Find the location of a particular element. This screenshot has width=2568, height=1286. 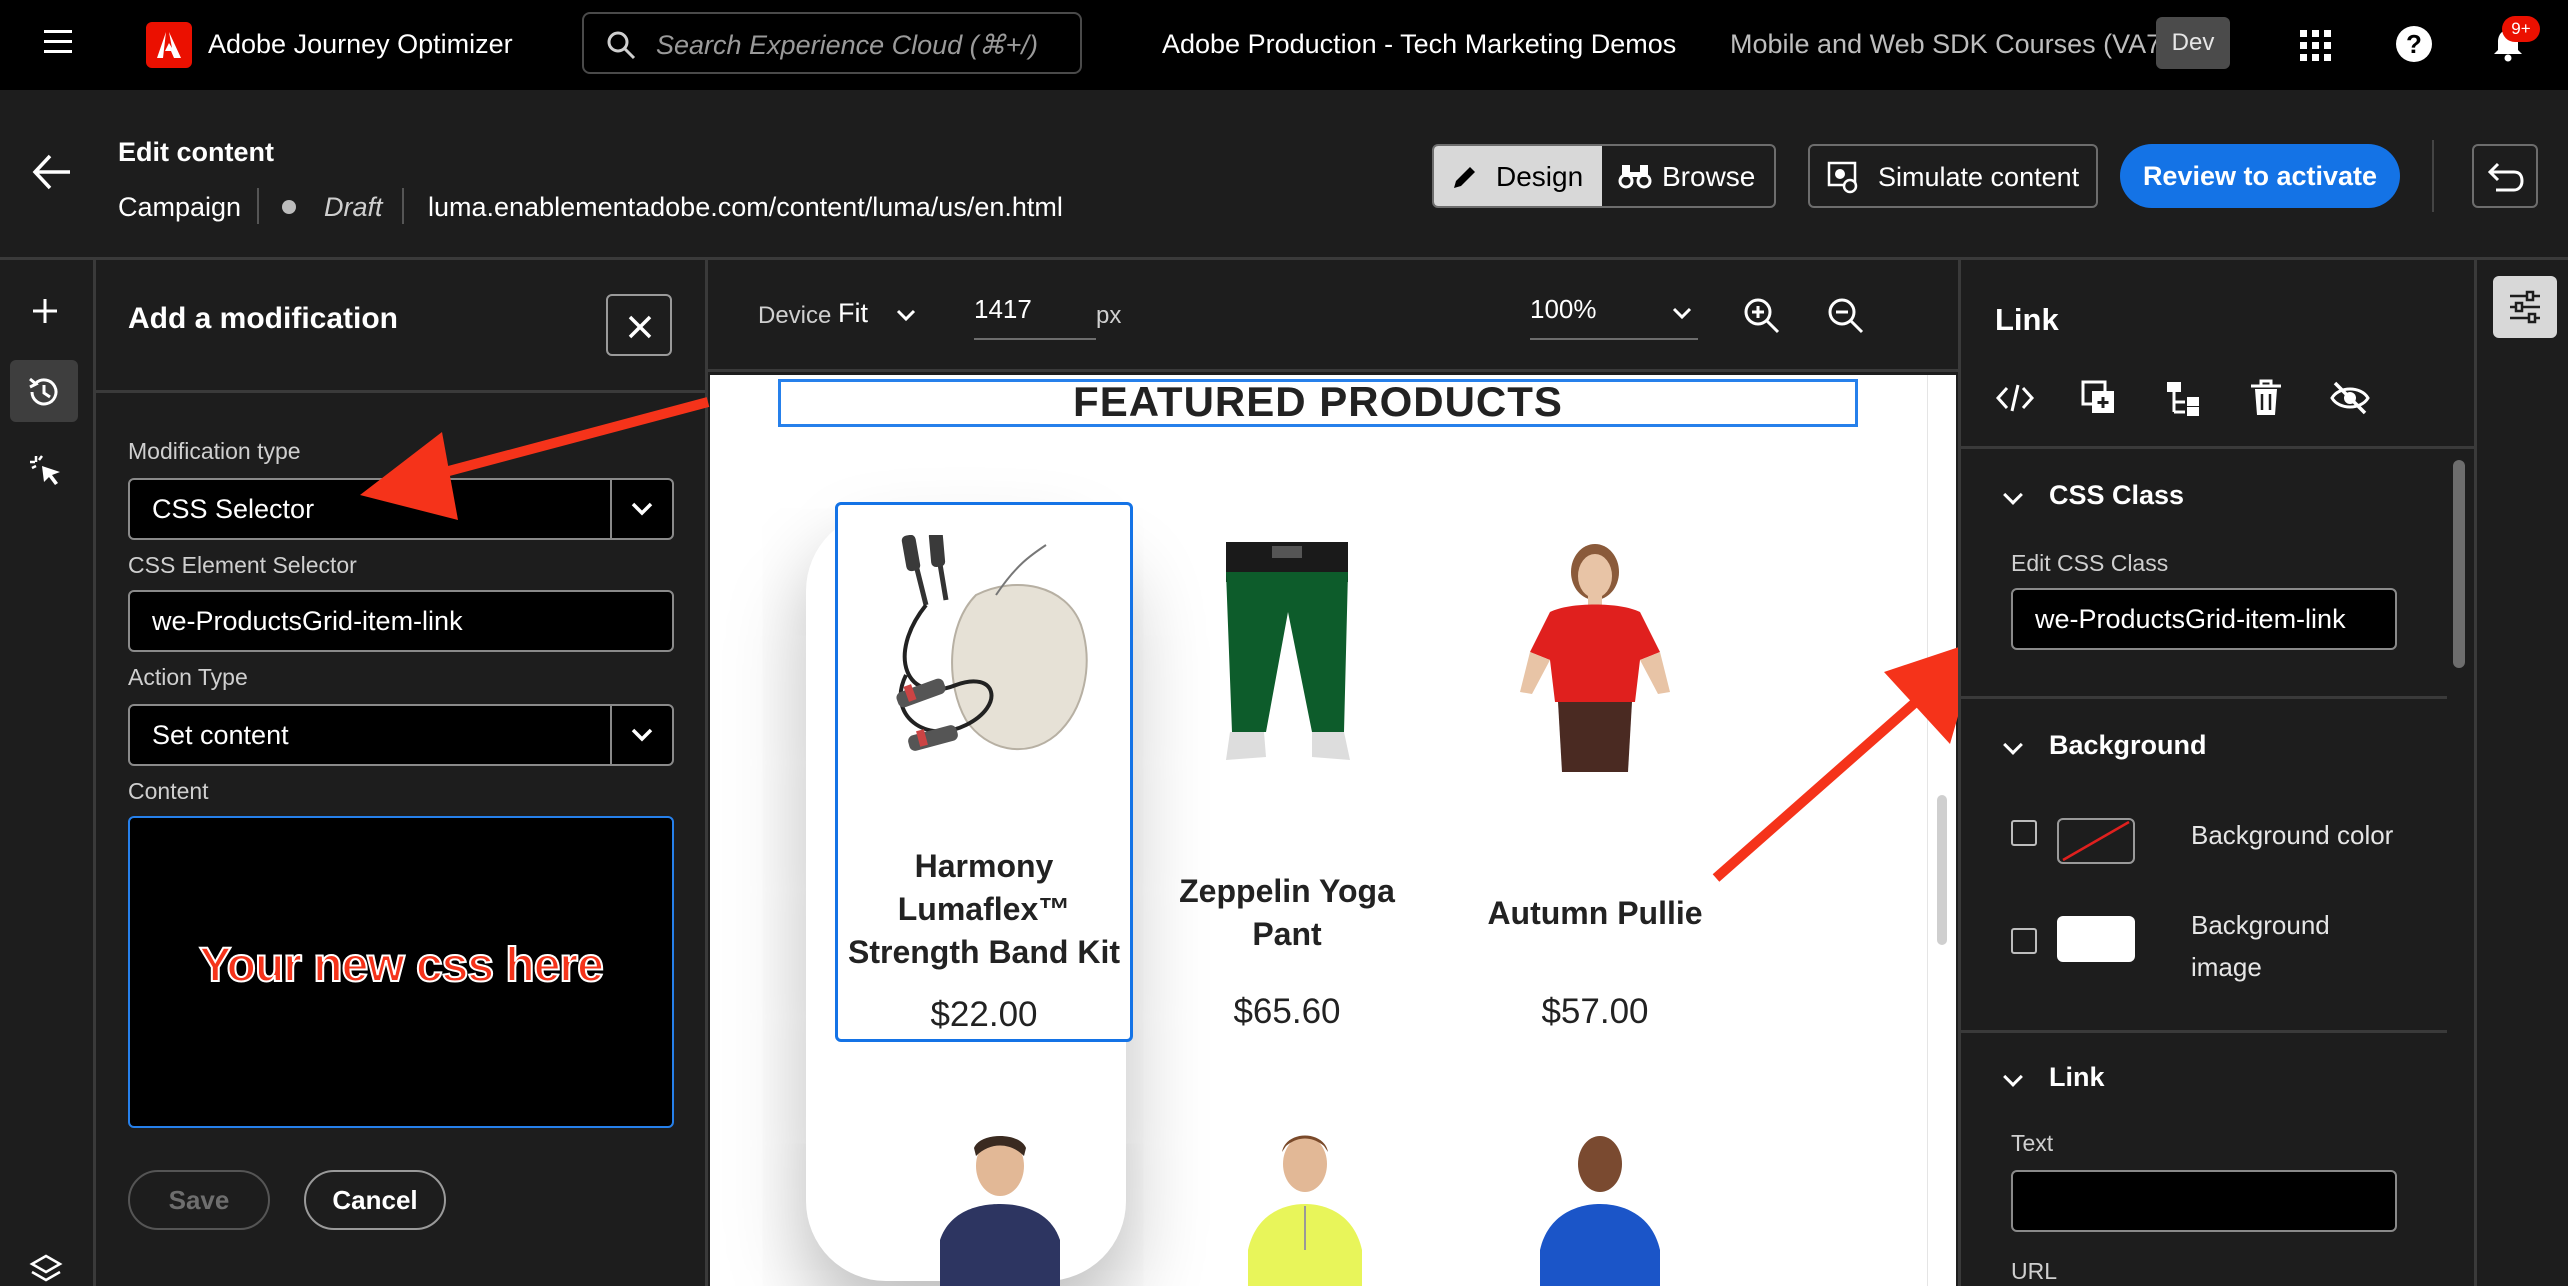

cancel-button: Cancel is located at coordinates (375, 1200).